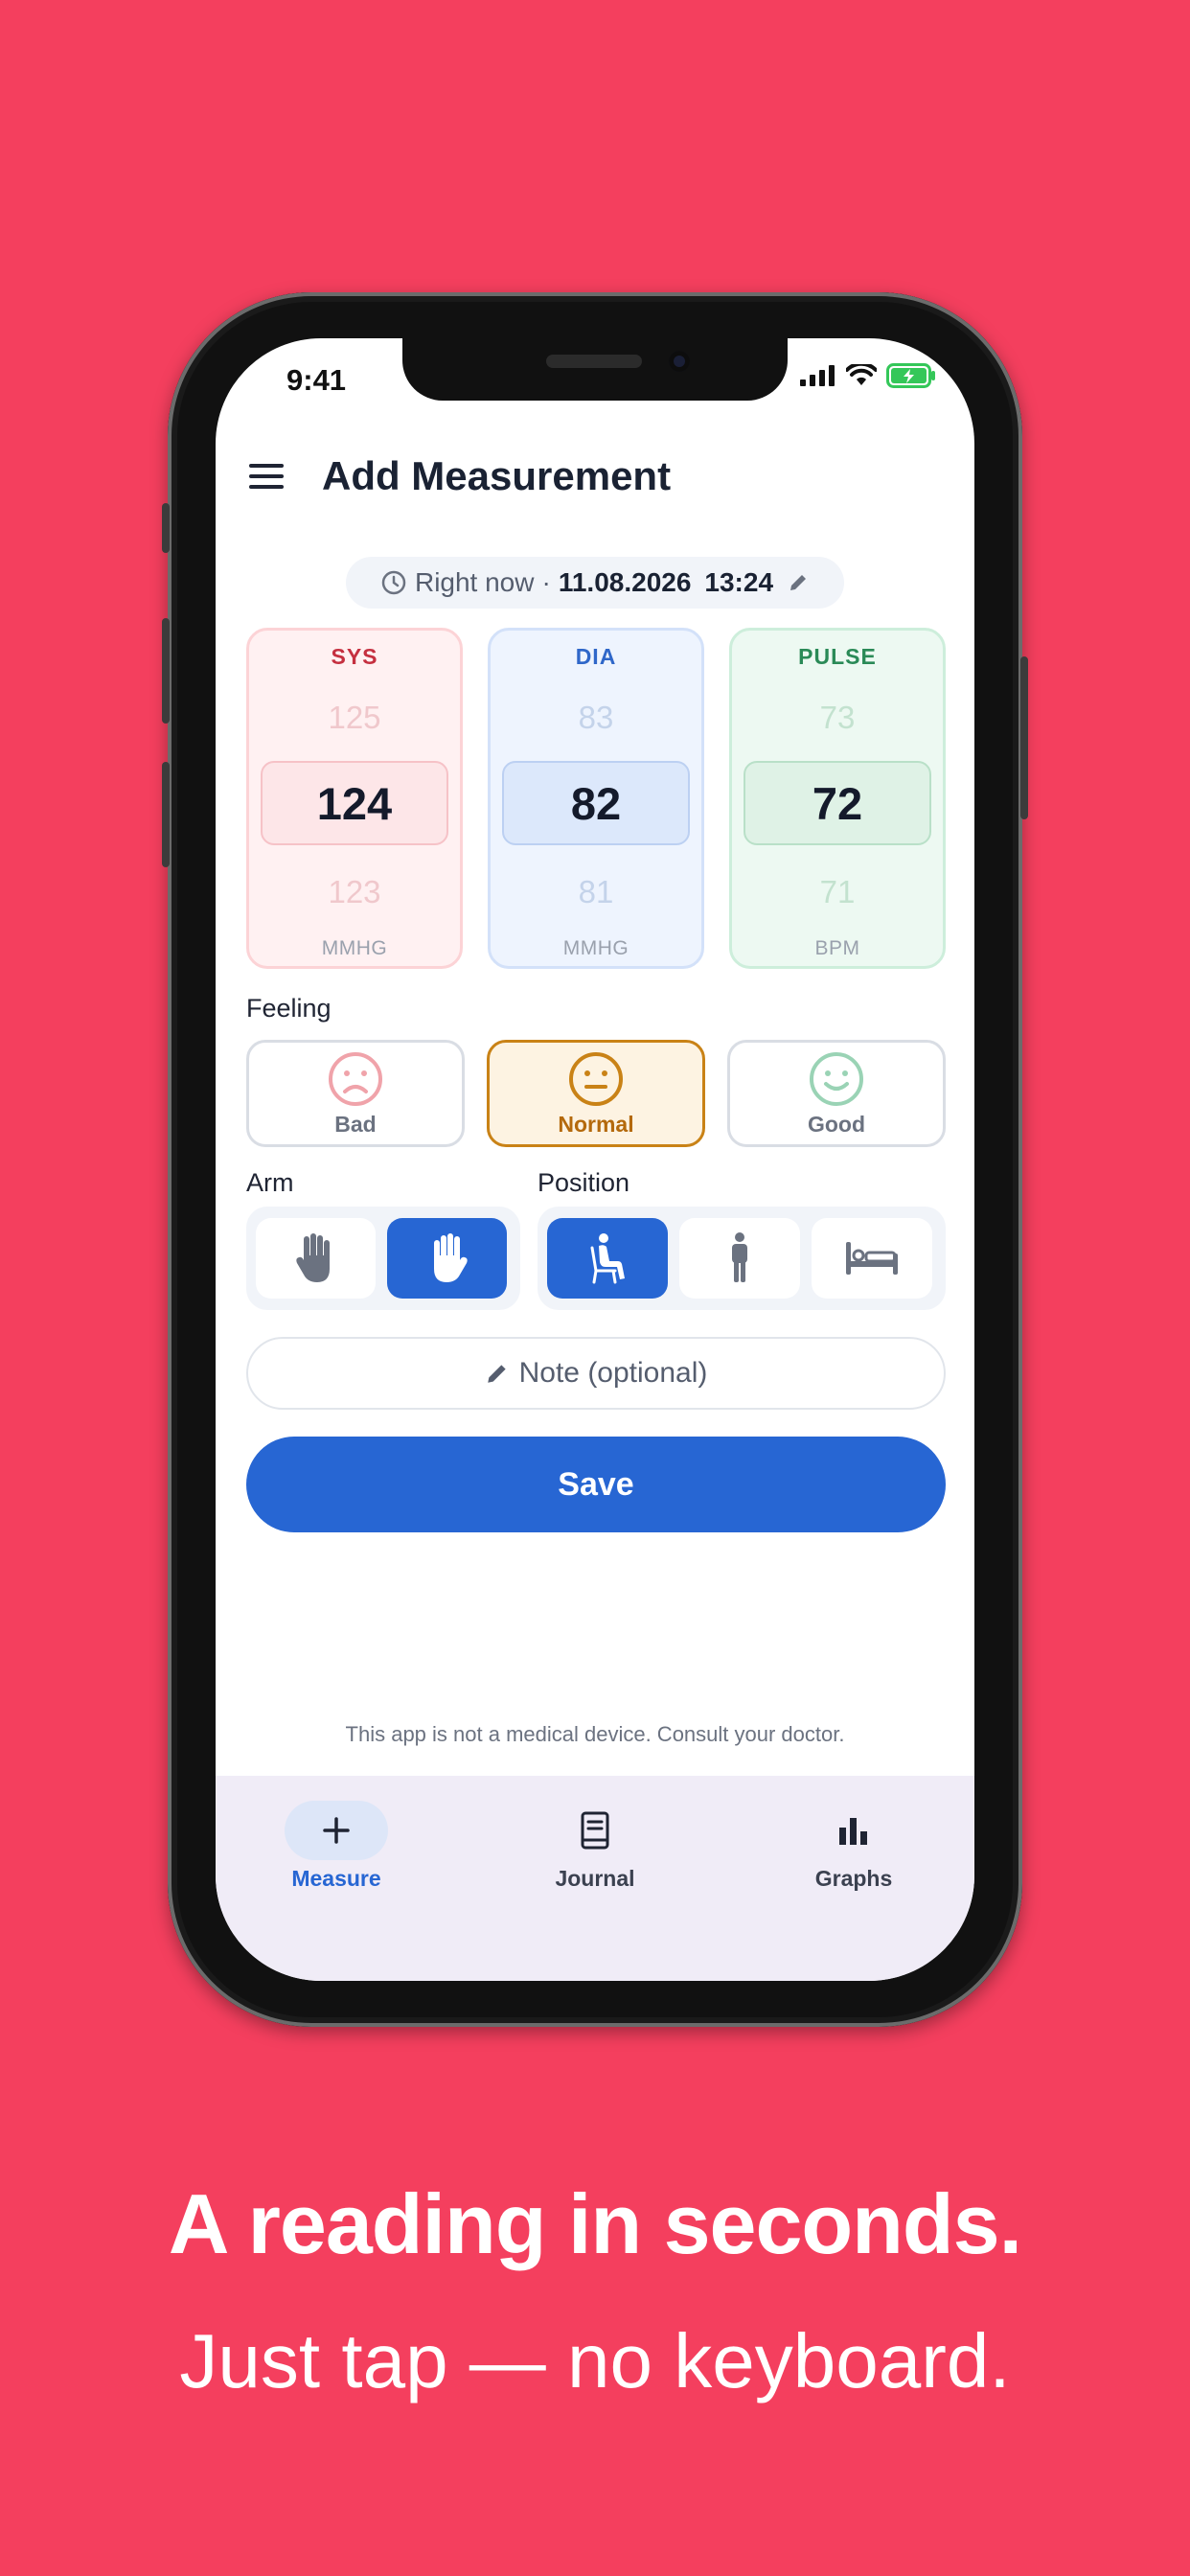 This screenshot has width=1190, height=2576. I want to click on right-arm-button, so click(447, 1258).